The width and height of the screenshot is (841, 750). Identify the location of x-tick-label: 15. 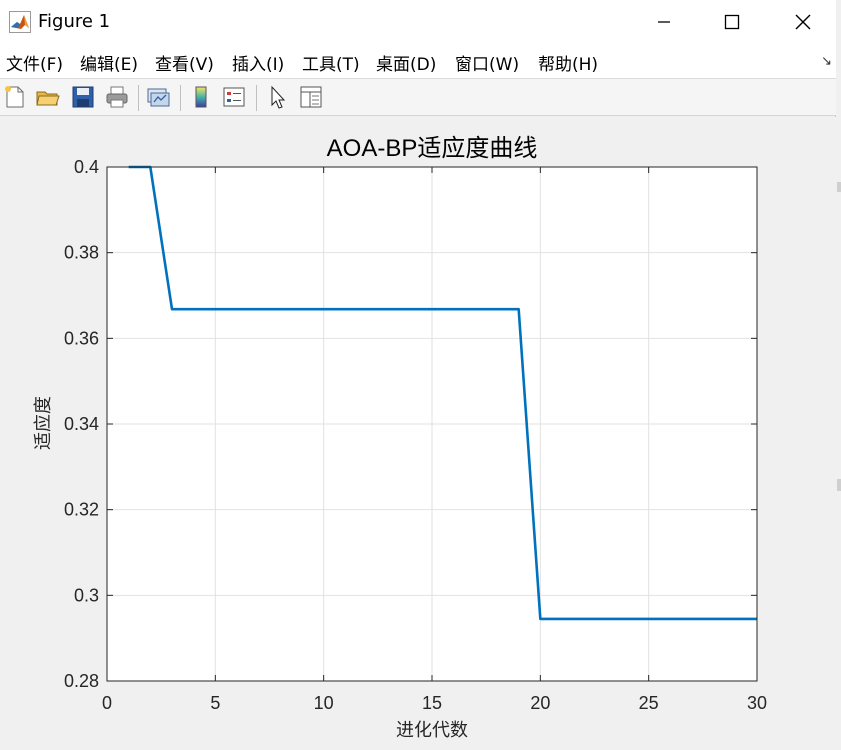
(432, 703).